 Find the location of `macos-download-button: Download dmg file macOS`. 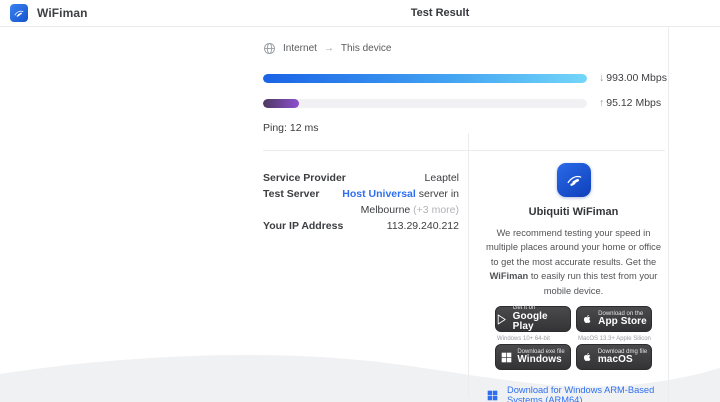

macos-download-button: Download dmg file macOS is located at coordinates (614, 357).